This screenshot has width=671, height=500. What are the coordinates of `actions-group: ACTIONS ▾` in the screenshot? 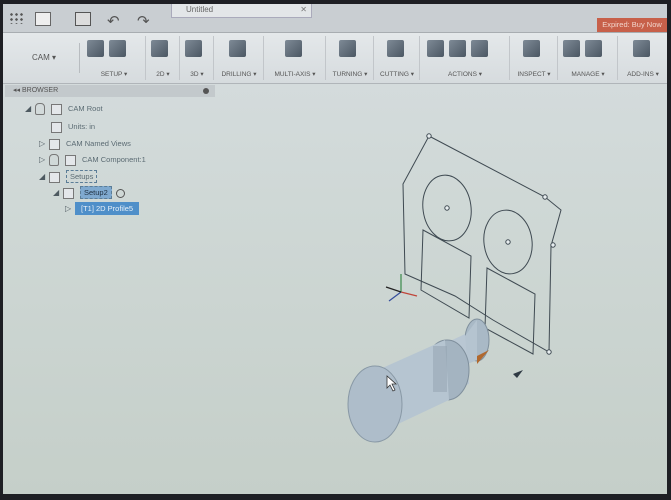 It's located at (465, 58).